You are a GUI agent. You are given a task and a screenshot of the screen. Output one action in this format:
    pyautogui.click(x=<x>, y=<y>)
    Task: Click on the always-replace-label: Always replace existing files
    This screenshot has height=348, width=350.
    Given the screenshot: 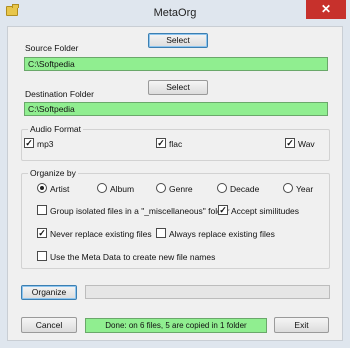 What is the action you would take?
    pyautogui.click(x=222, y=234)
    